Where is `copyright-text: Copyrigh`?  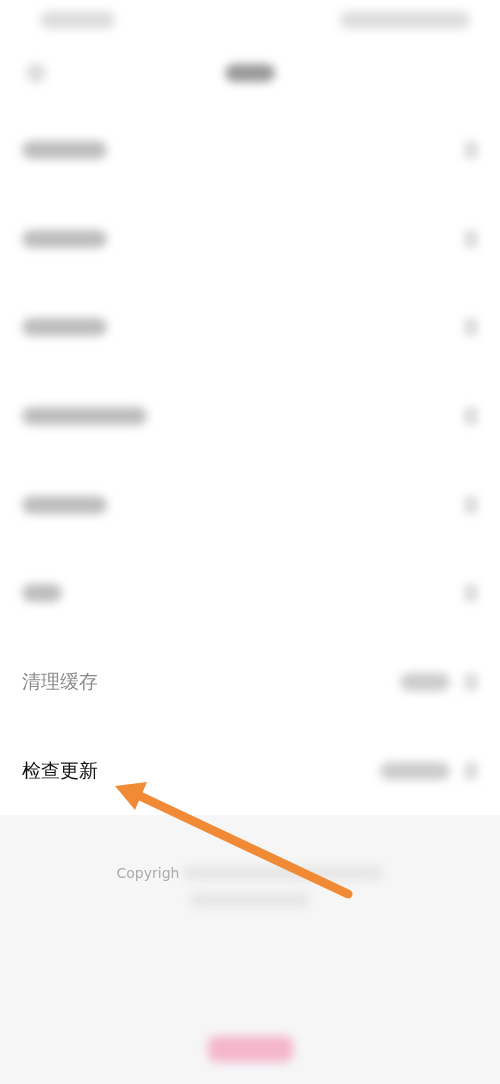 copyright-text: Copyrigh is located at coordinates (148, 873).